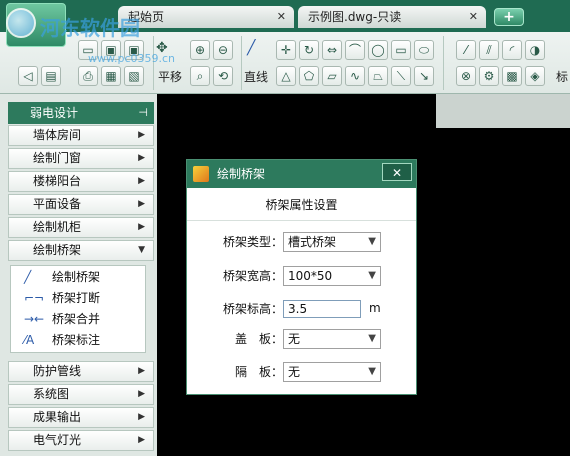 The width and height of the screenshot is (570, 456). Describe the element at coordinates (81, 227) in the screenshot. I see `menu-item-cabinets: 绘制机柜 ▶` at that location.